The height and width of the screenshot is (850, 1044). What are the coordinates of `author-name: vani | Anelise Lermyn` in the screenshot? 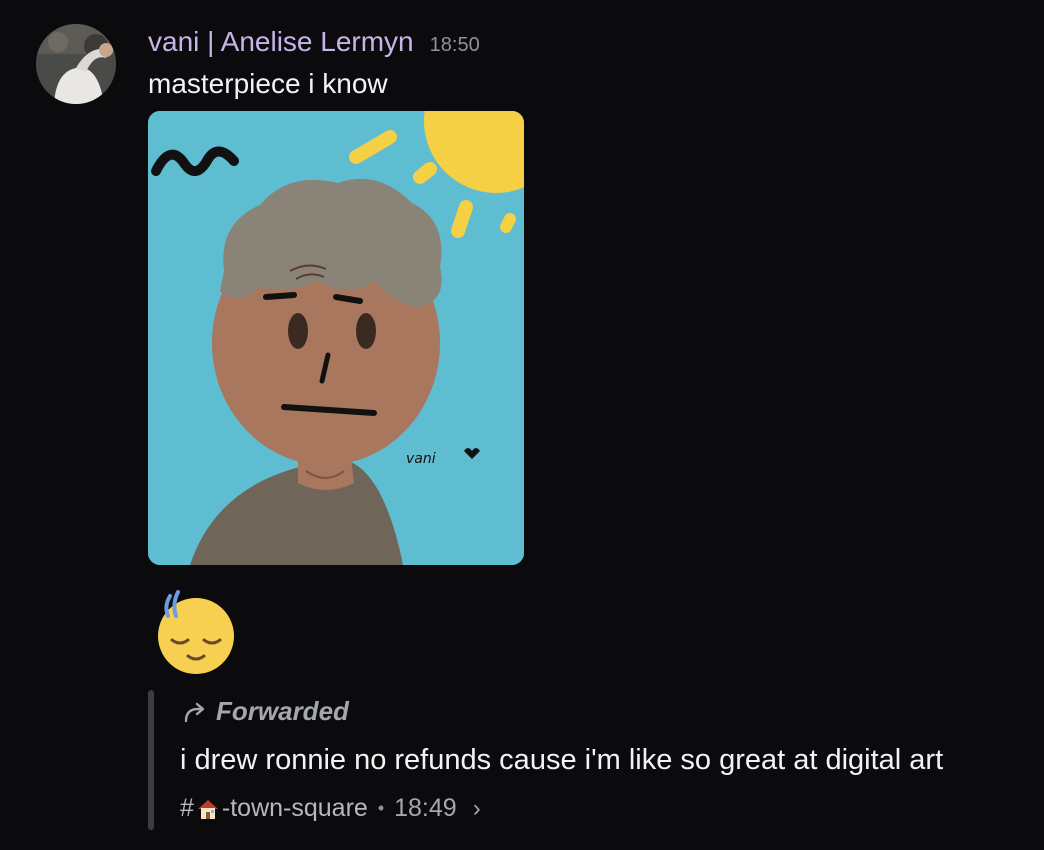 It's located at (281, 42).